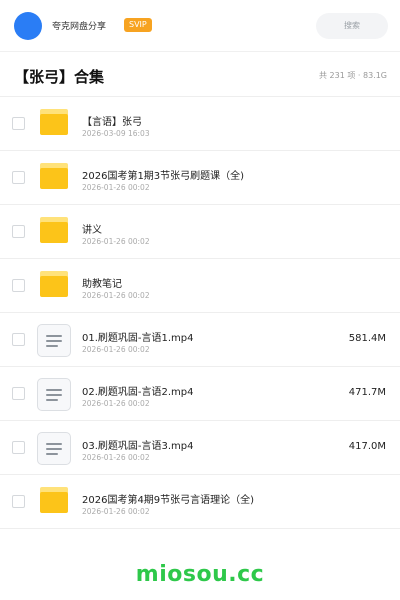 Image resolution: width=400 pixels, height=600 pixels. I want to click on file-size: 471.7M, so click(367, 392).